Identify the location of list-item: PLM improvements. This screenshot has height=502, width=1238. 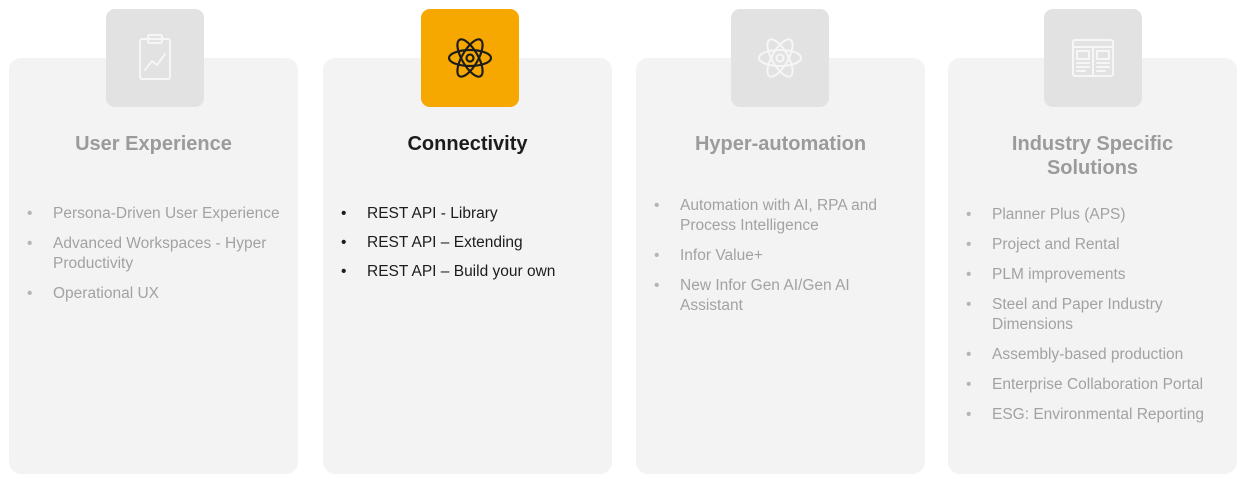
(1096, 275).